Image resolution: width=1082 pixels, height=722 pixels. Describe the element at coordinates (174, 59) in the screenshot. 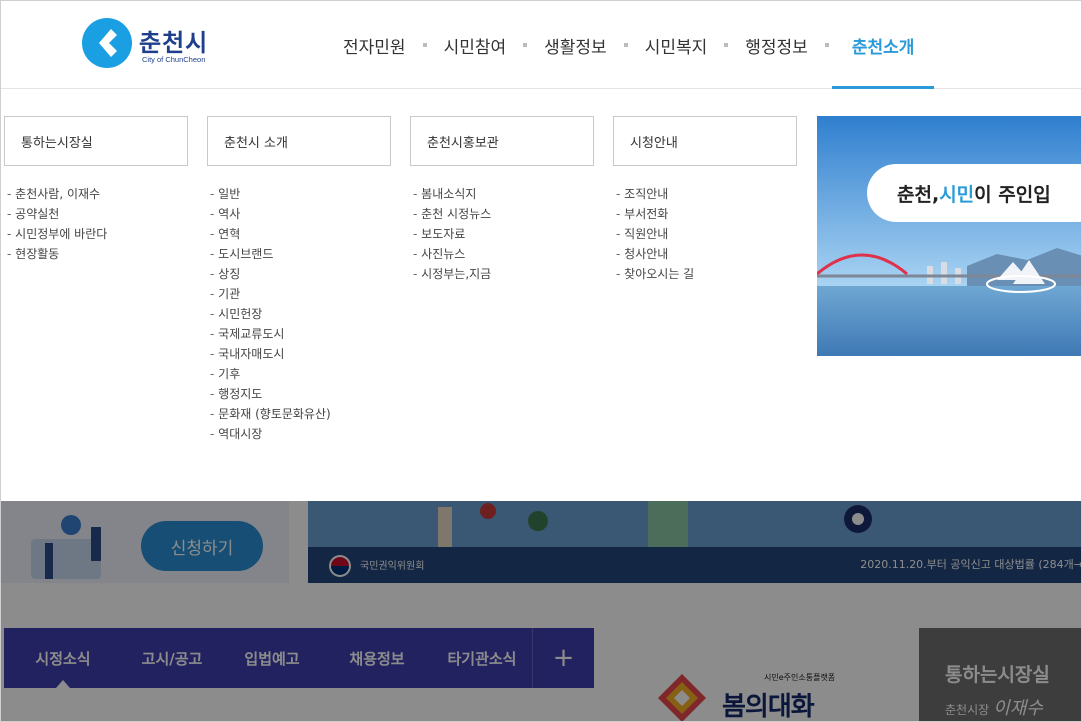

I see `logo-subtitle: City of ChunCheon` at that location.